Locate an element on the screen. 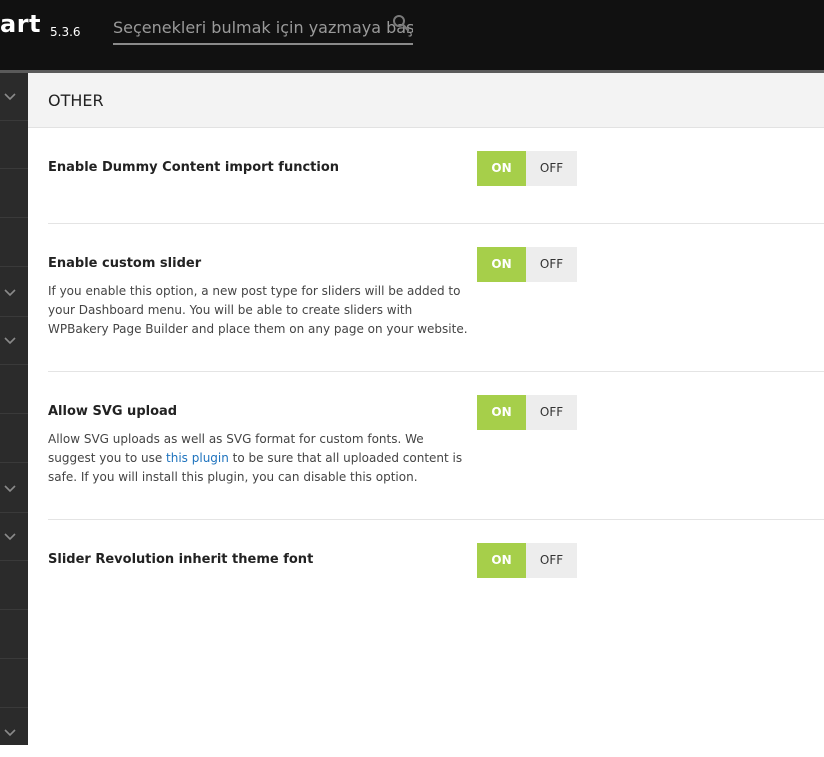 This screenshot has height=757, width=824. svg-upload-toggle: ON OFF is located at coordinates (527, 412).